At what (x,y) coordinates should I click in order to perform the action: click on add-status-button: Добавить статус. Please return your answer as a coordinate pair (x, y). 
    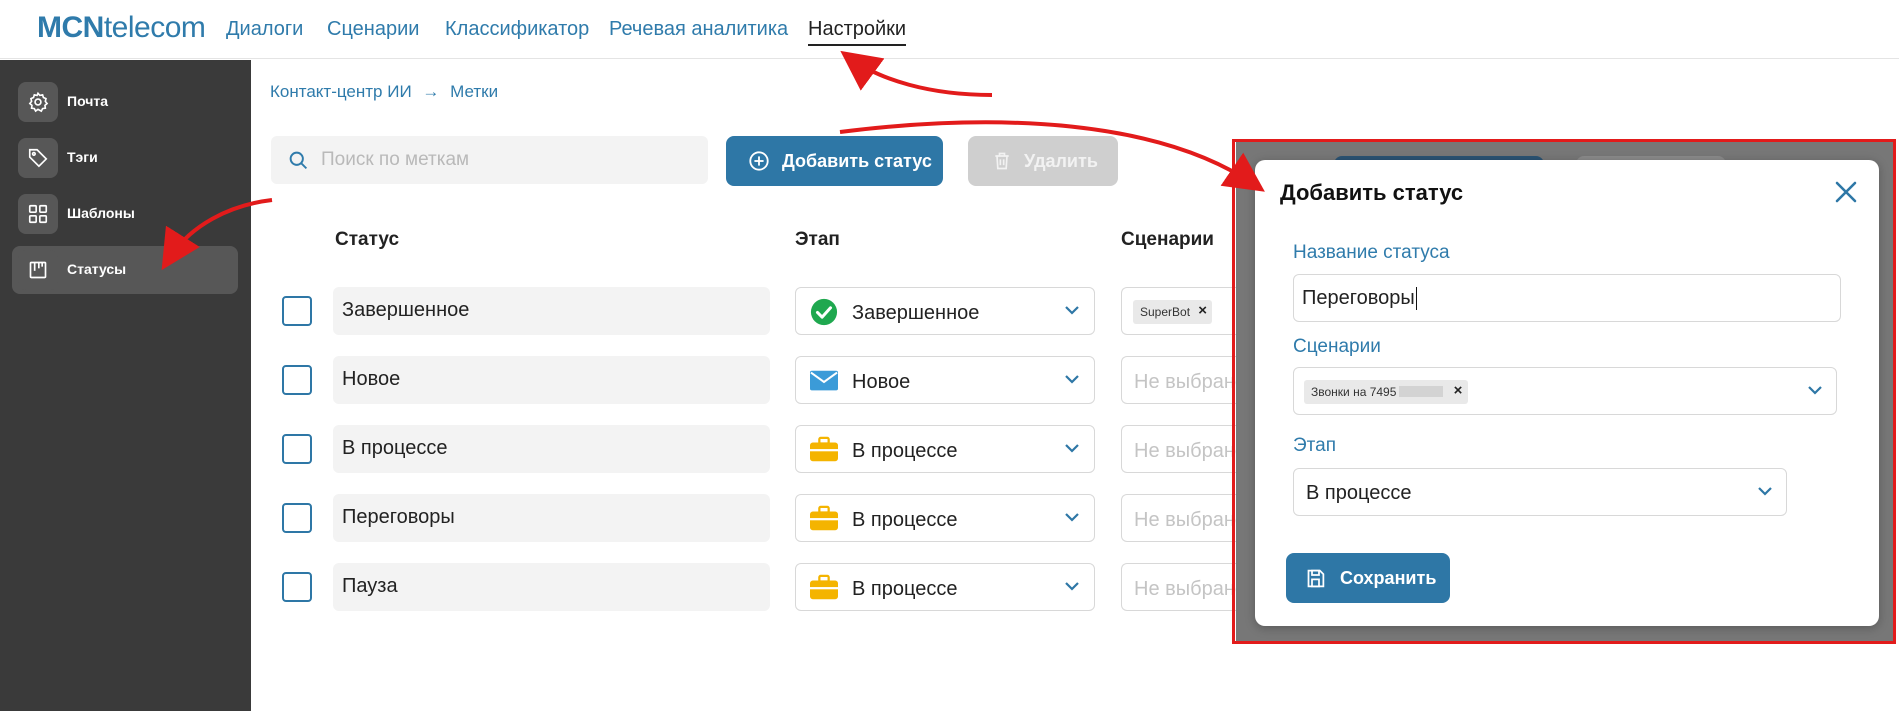
    Looking at the image, I should click on (834, 161).